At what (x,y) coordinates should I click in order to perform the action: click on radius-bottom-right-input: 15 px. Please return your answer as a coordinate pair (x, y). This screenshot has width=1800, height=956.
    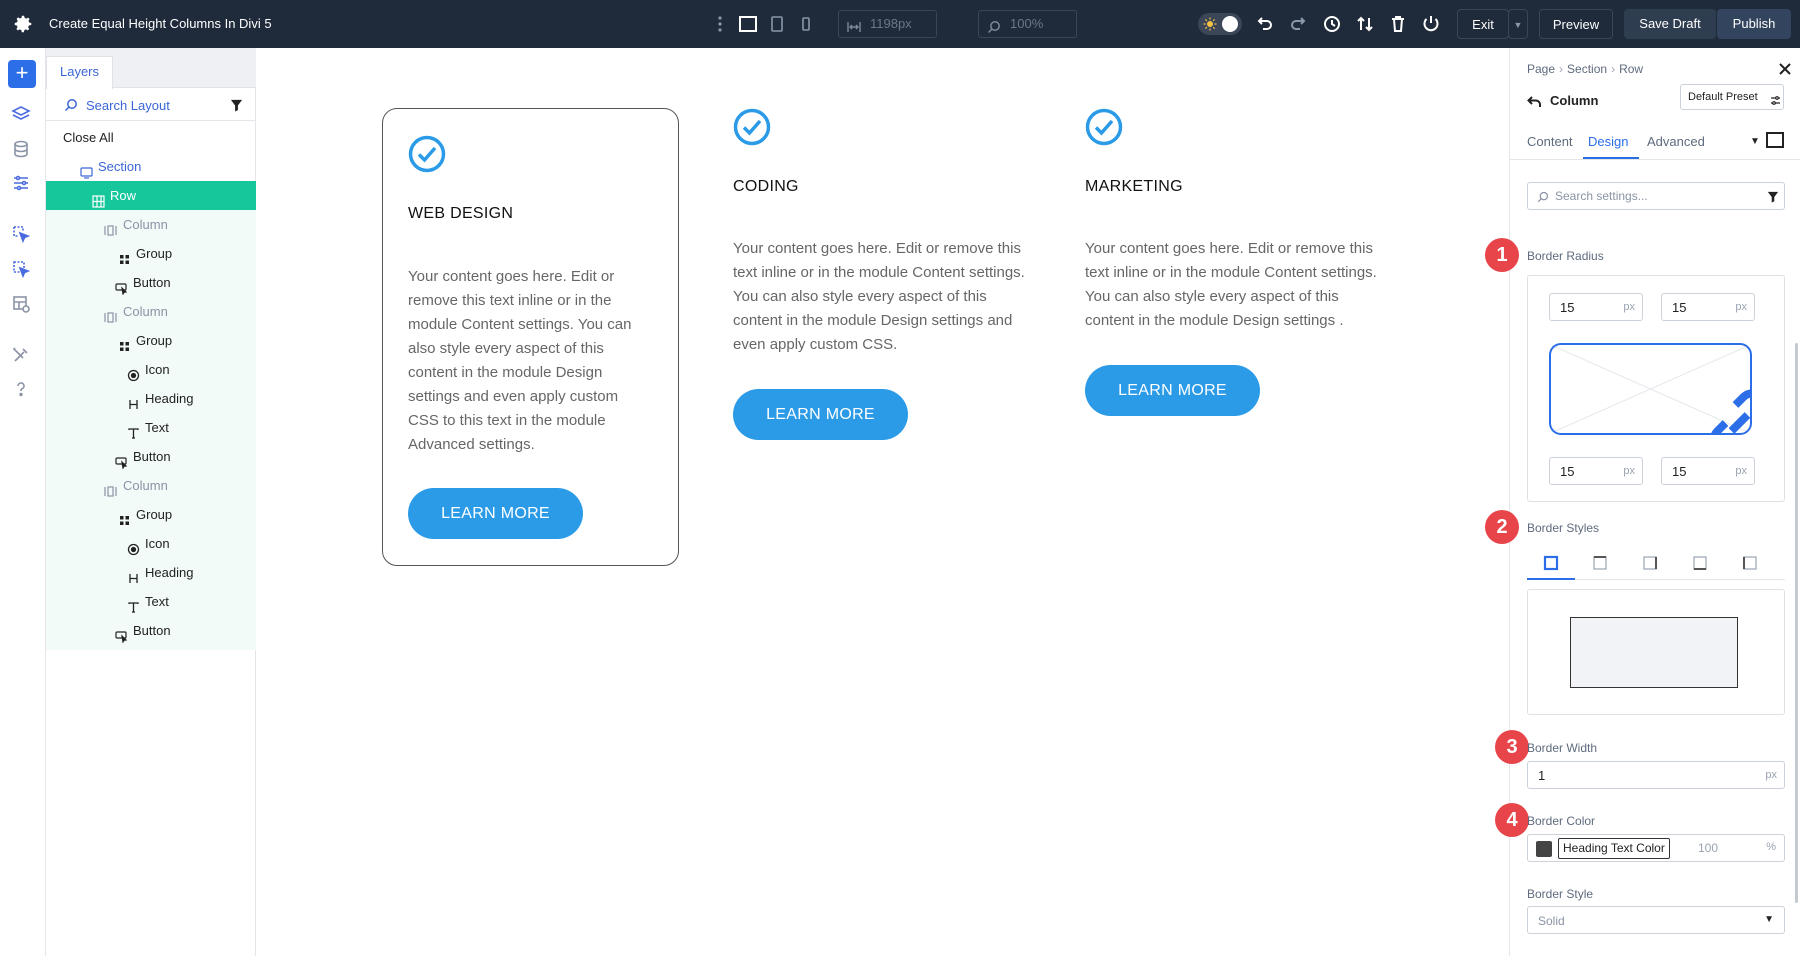
    Looking at the image, I should click on (1708, 471).